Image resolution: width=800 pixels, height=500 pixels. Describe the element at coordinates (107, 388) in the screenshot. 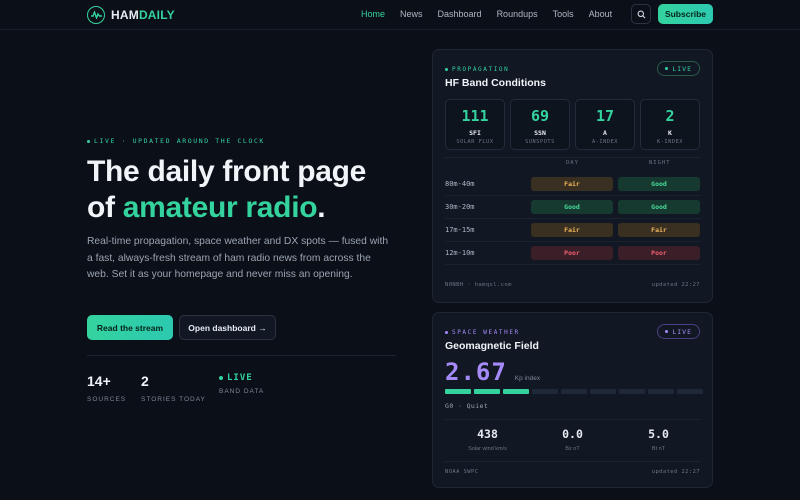

I see `stat-sources: 14+ SOURCES` at that location.